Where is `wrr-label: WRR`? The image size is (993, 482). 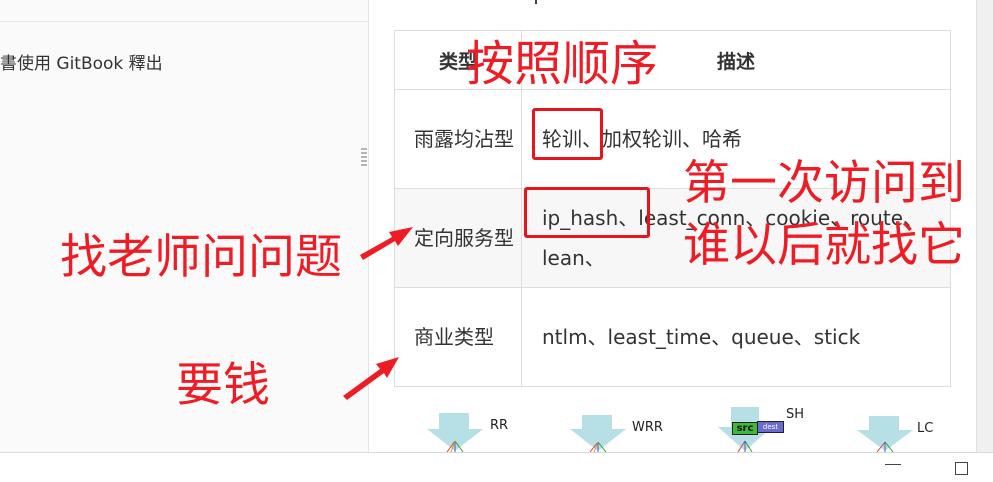 wrr-label: WRR is located at coordinates (647, 427).